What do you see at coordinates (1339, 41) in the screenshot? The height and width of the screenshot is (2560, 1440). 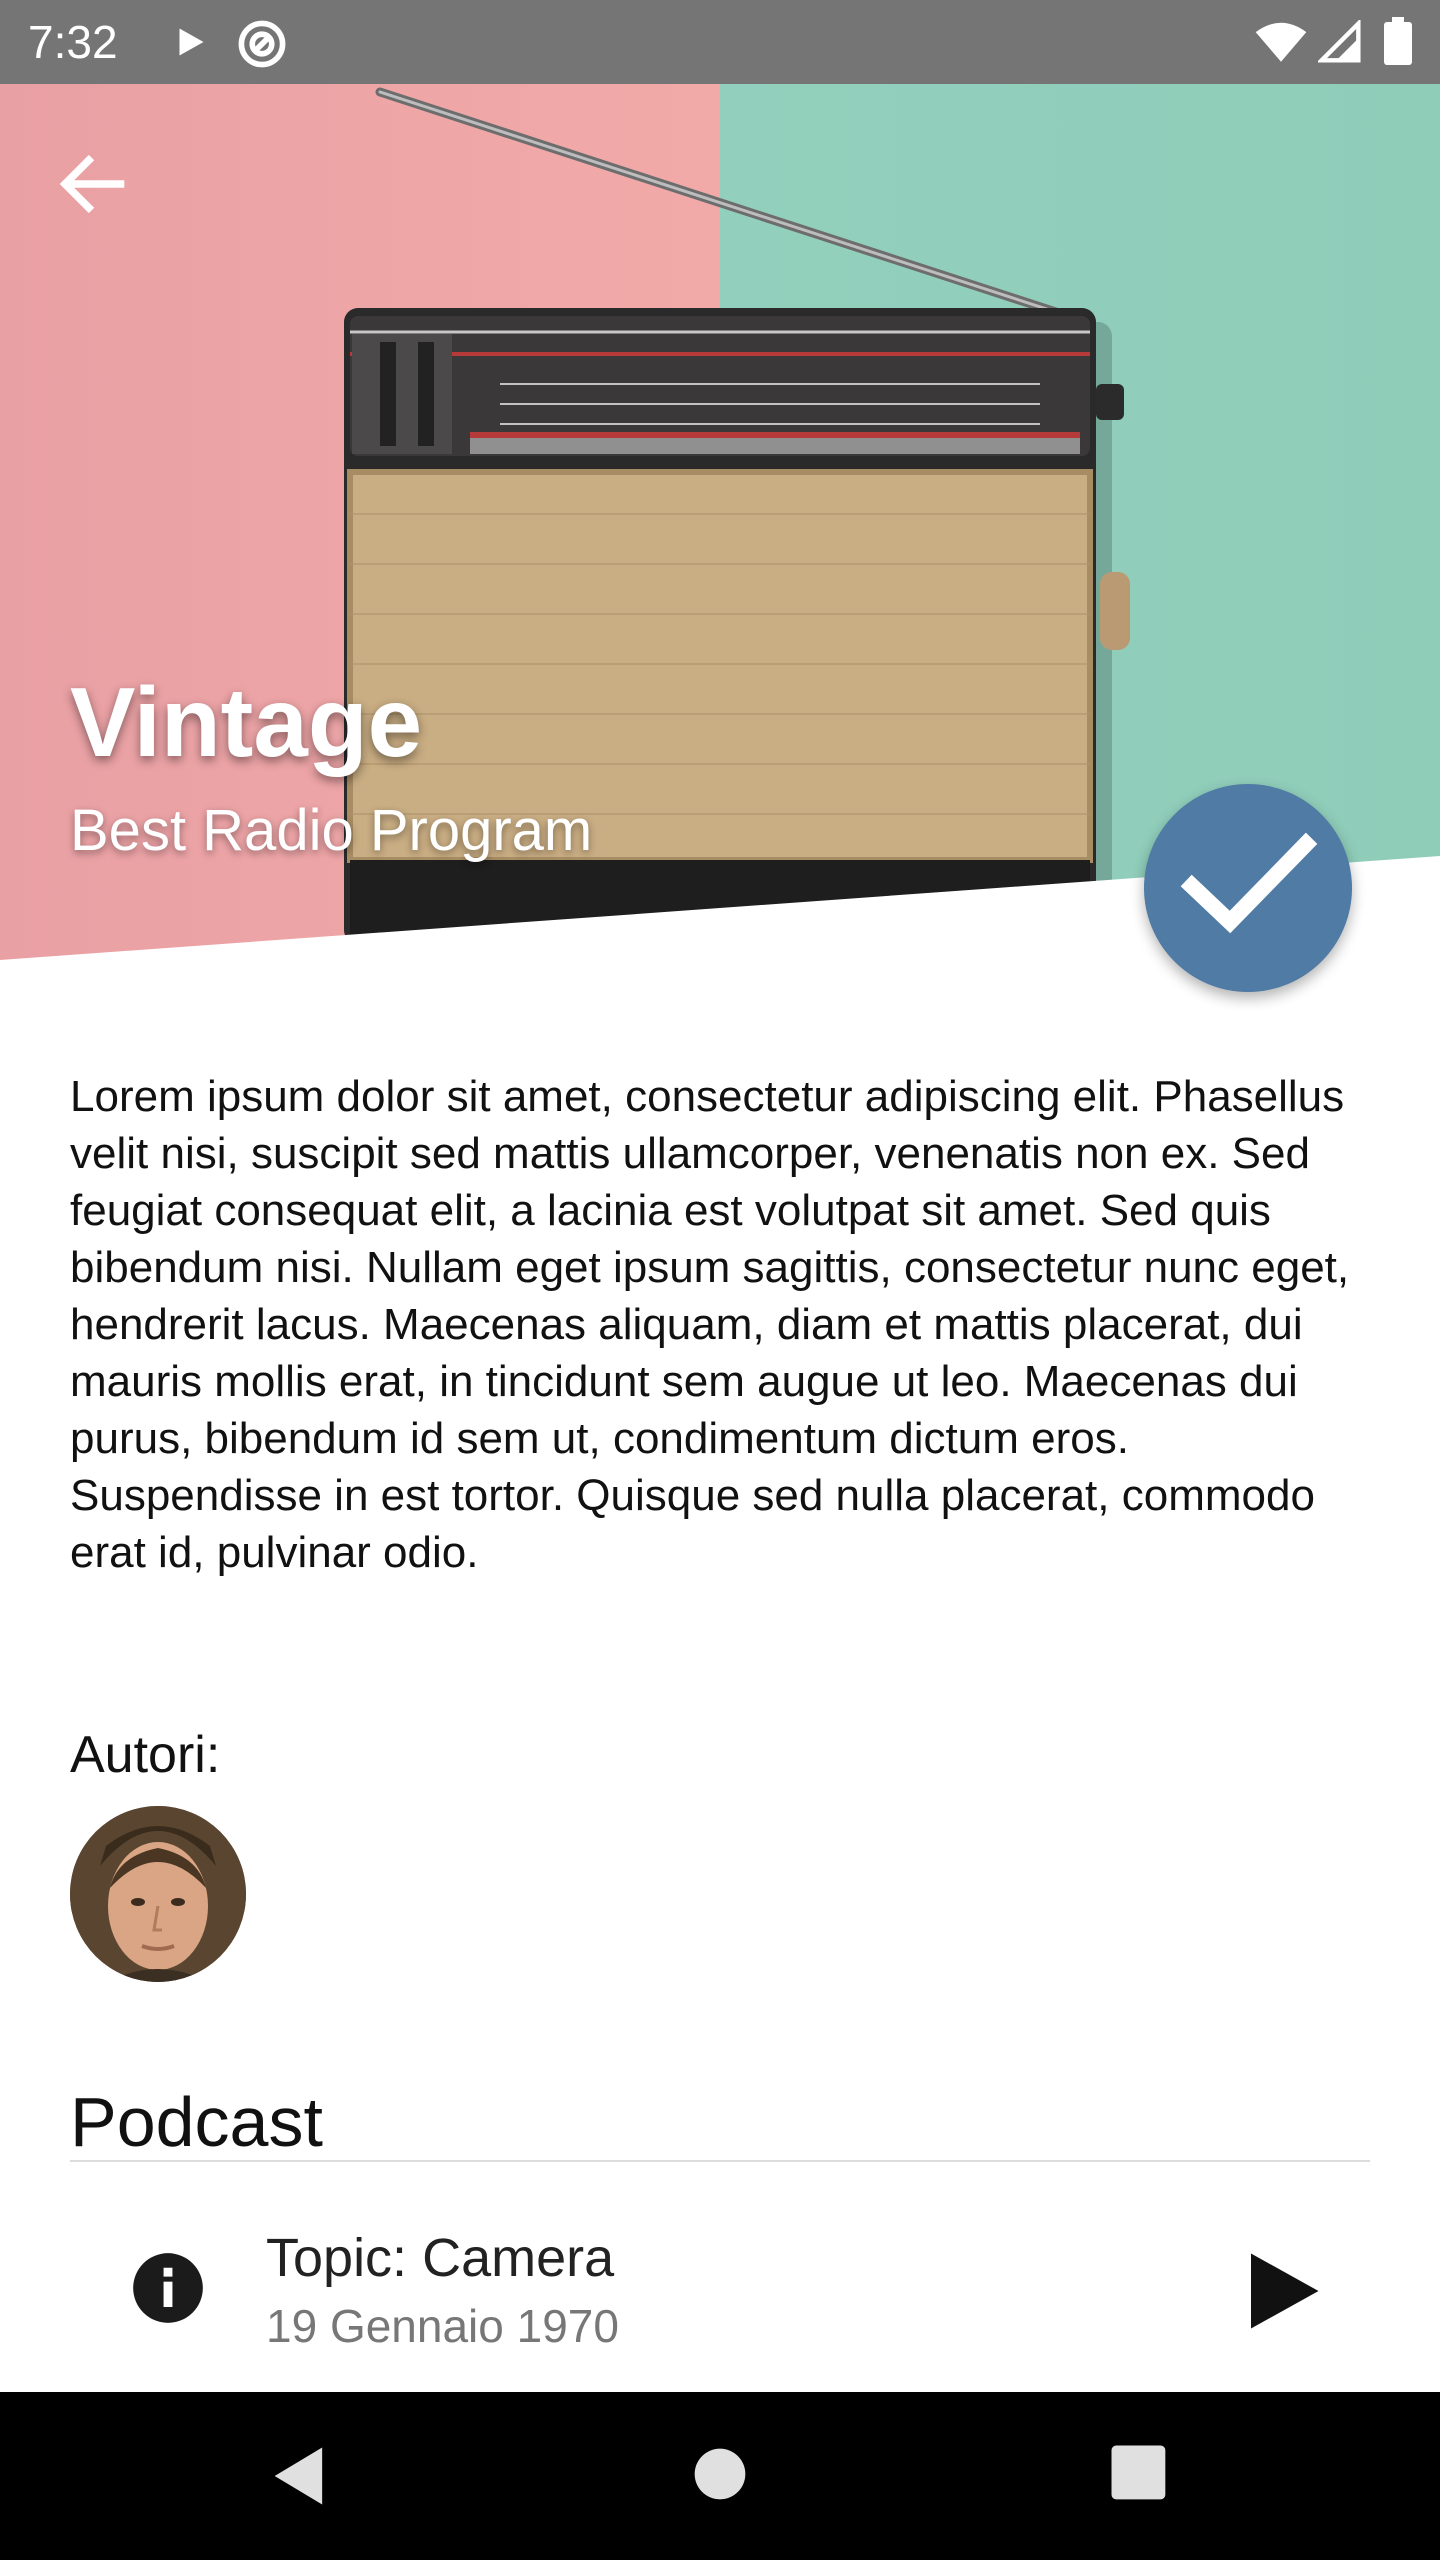 I see `signal-icon` at bounding box center [1339, 41].